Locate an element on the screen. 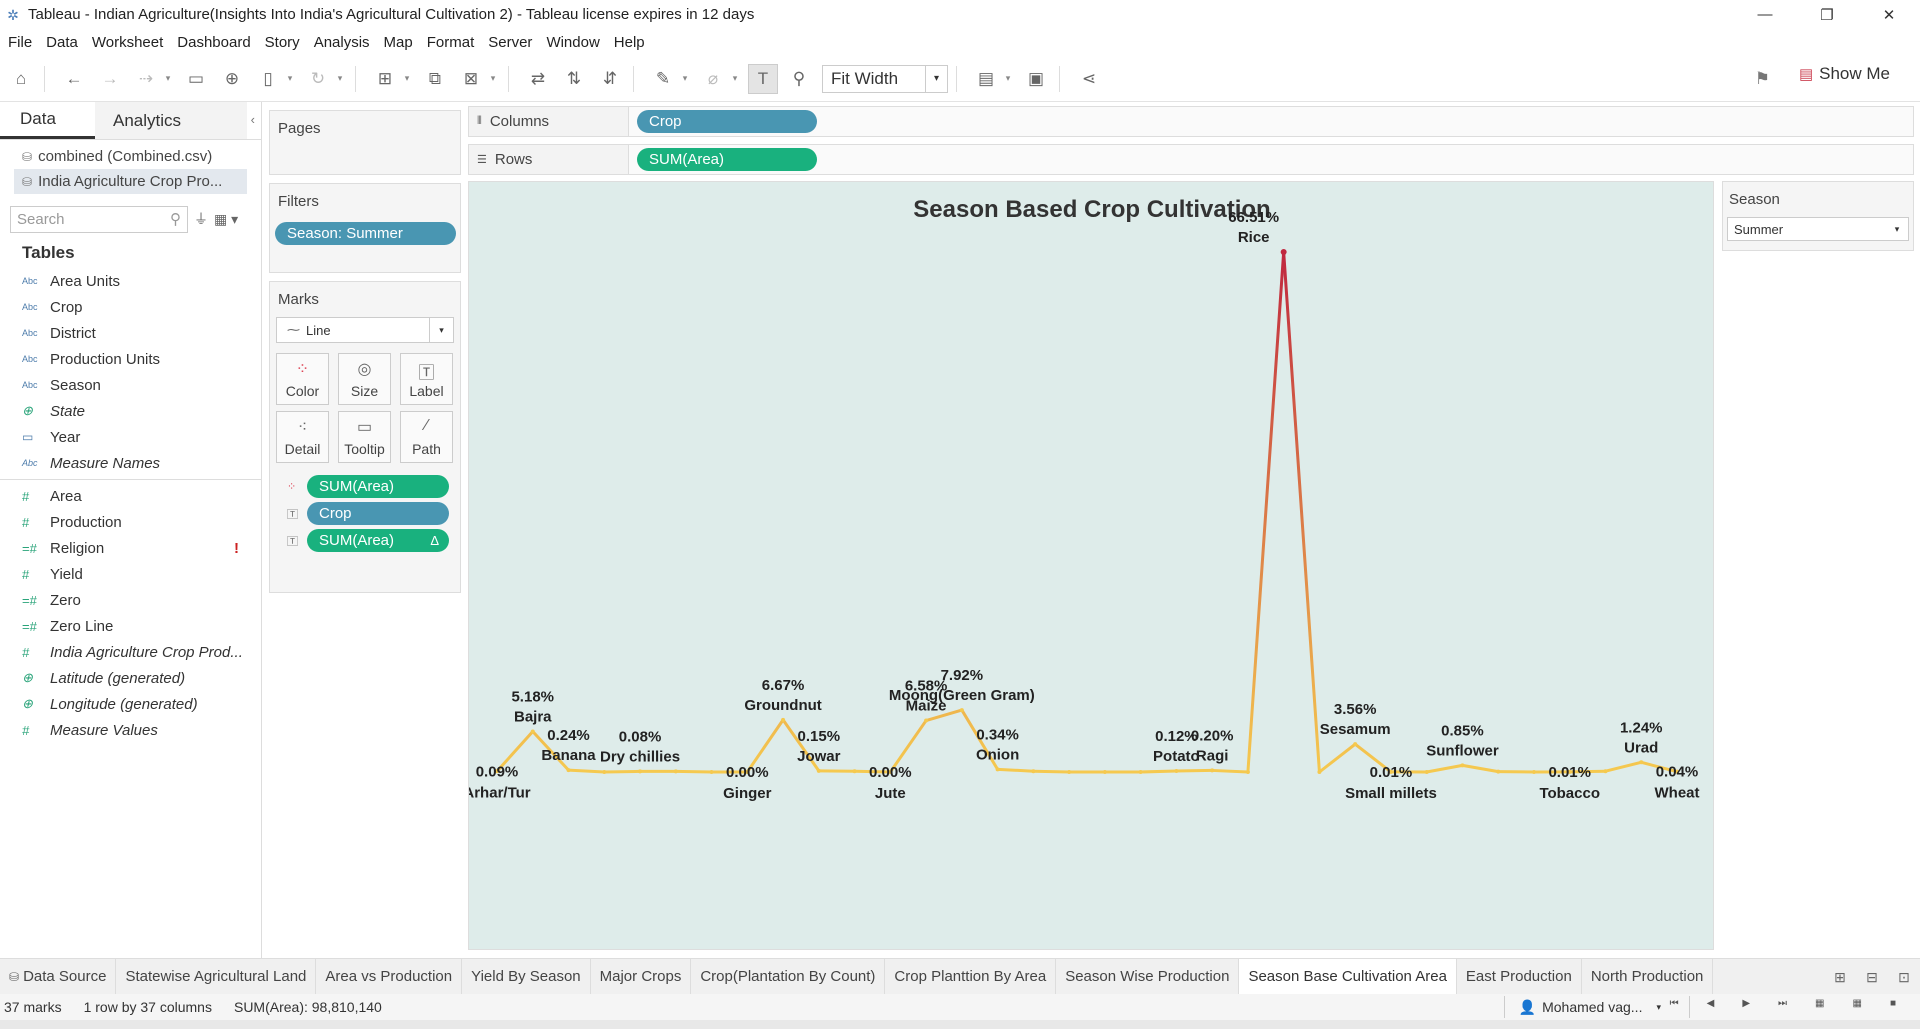 The height and width of the screenshot is (1029, 1920). redo-icon: → is located at coordinates (110, 79).